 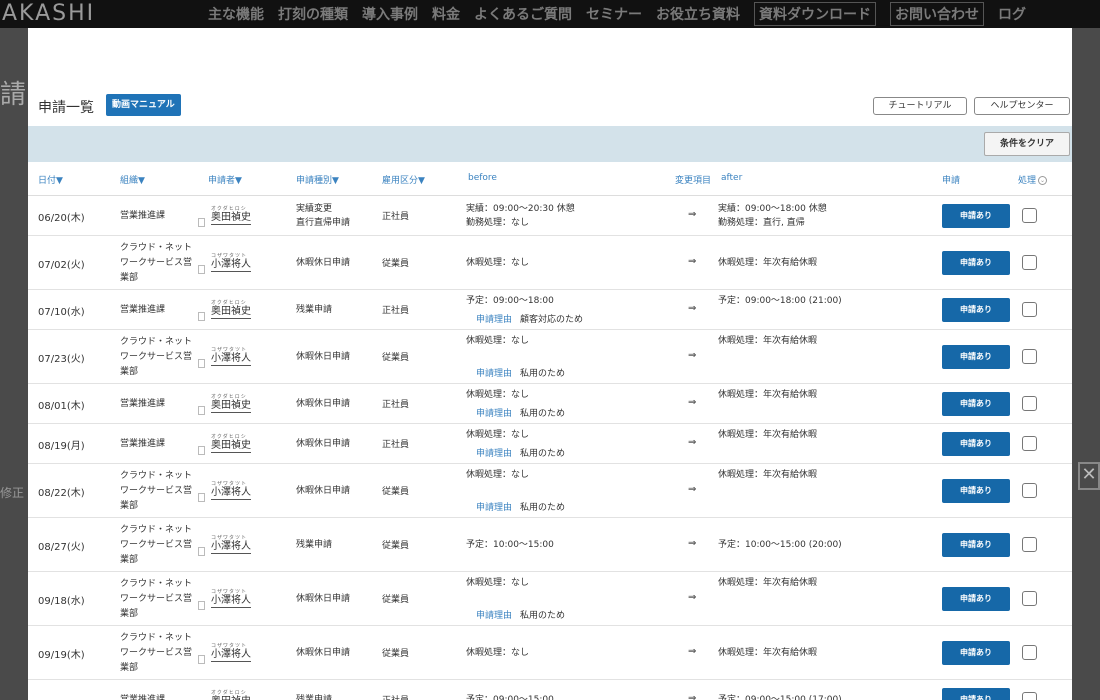 I want to click on nav-item-seminar: セミナー, so click(x=614, y=14).